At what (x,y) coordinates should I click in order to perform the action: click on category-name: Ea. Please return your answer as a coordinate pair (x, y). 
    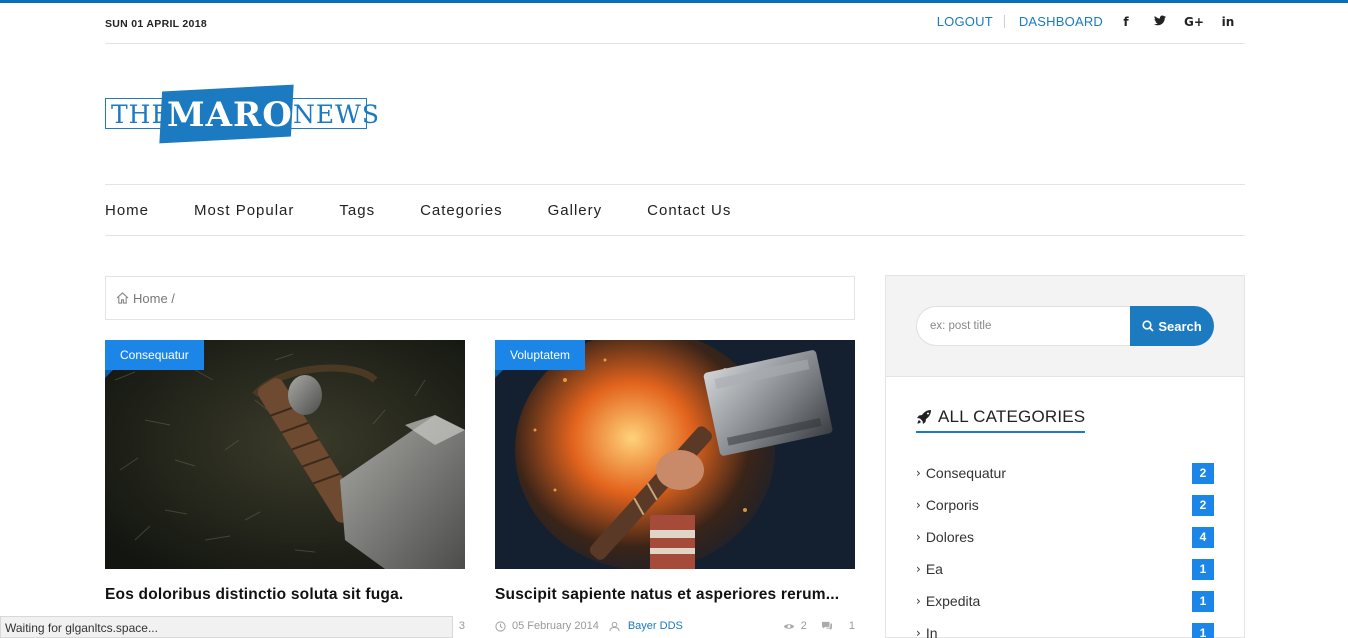
    Looking at the image, I should click on (934, 569).